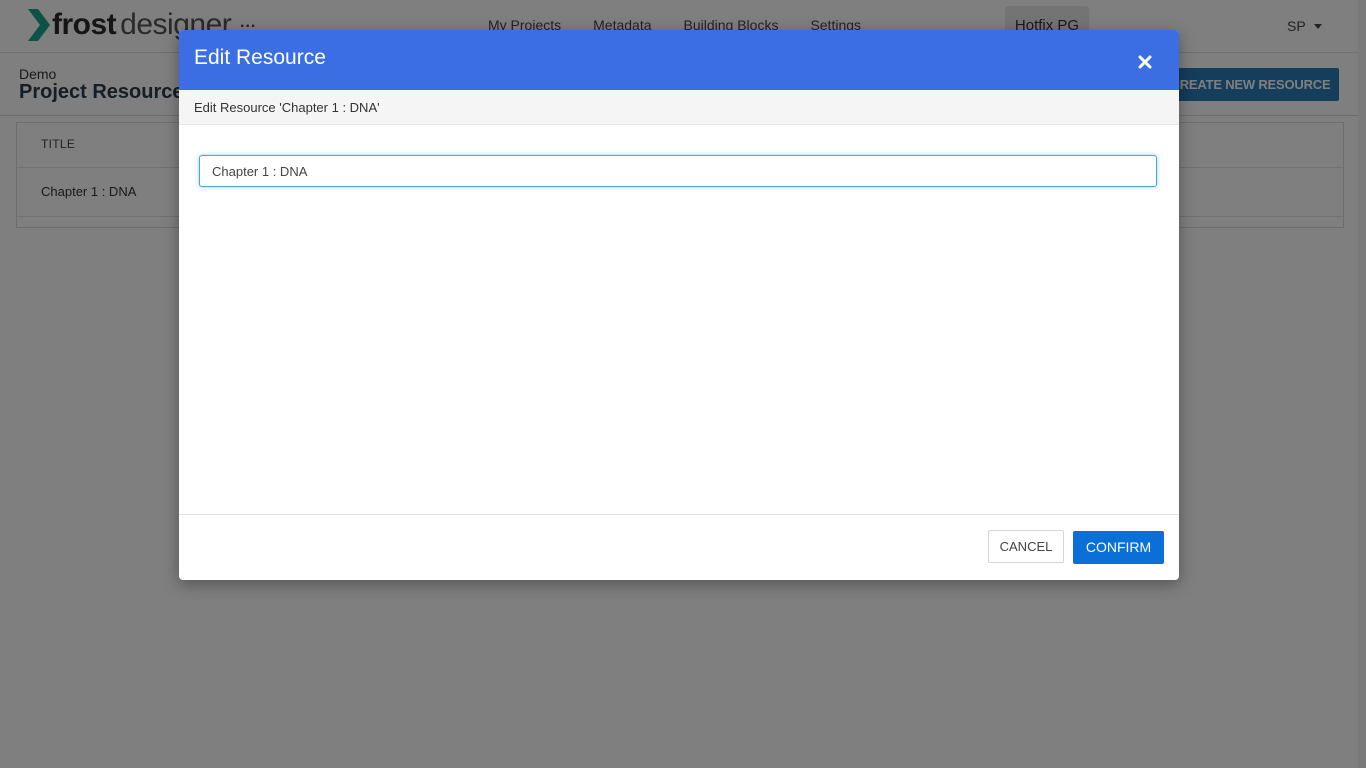 Image resolution: width=1366 pixels, height=768 pixels. What do you see at coordinates (260, 57) in the screenshot?
I see `dialog-title: Edit Resource` at bounding box center [260, 57].